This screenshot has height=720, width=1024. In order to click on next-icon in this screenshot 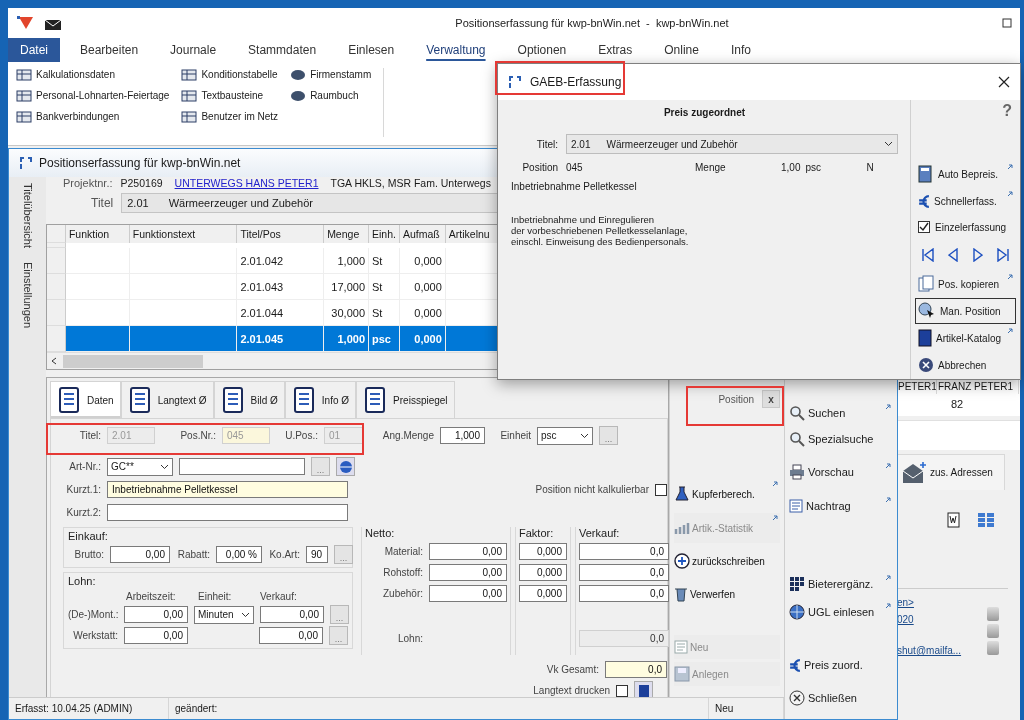, I will do `click(977, 255)`.